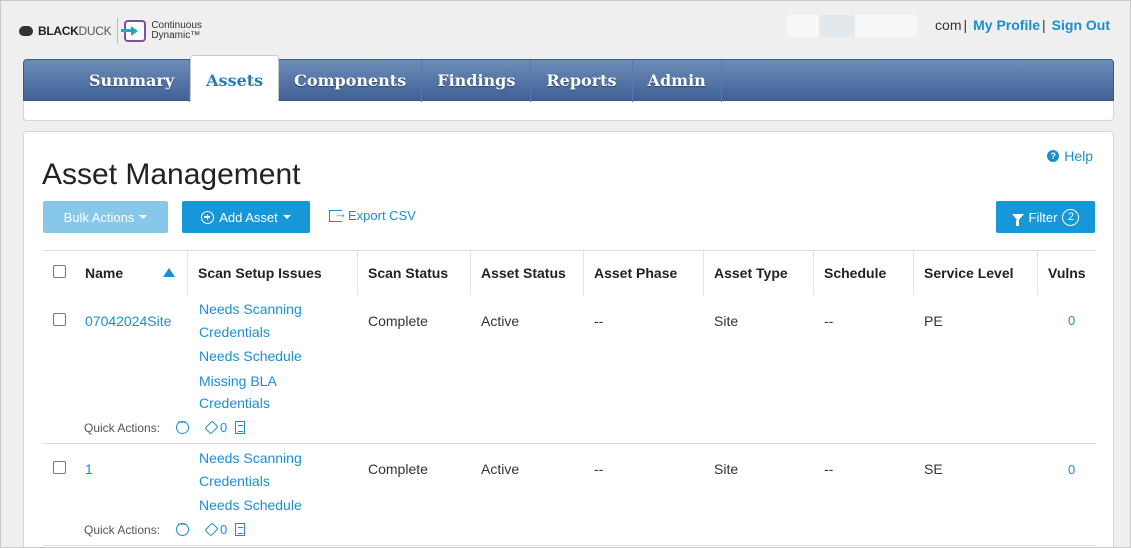  Describe the element at coordinates (852, 26) in the screenshot. I see `redacted-account` at that location.